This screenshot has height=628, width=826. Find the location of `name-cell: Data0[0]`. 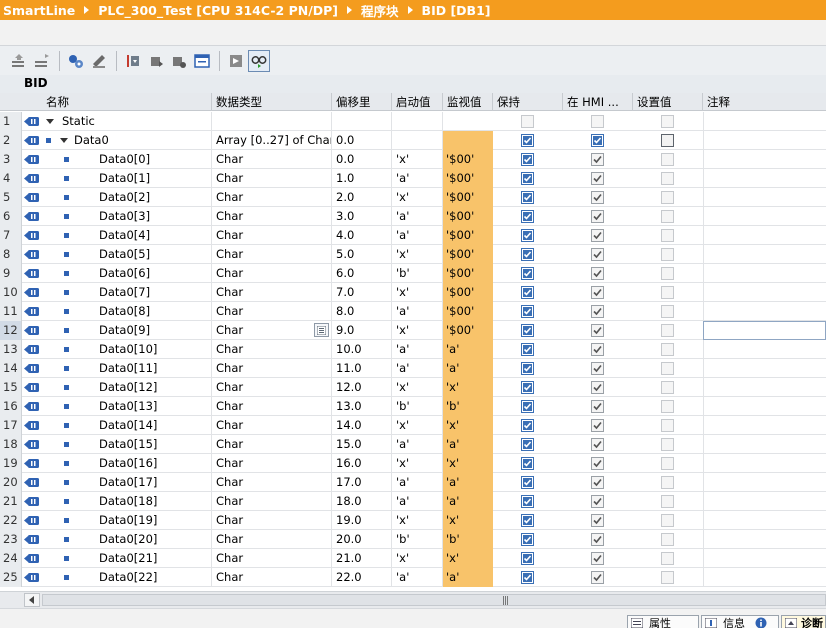

name-cell: Data0[0] is located at coordinates (127, 159).